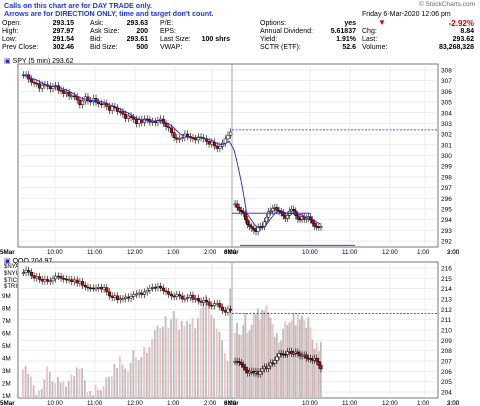  What do you see at coordinates (6, 296) in the screenshot?
I see `volume-tick: 9M` at bounding box center [6, 296].